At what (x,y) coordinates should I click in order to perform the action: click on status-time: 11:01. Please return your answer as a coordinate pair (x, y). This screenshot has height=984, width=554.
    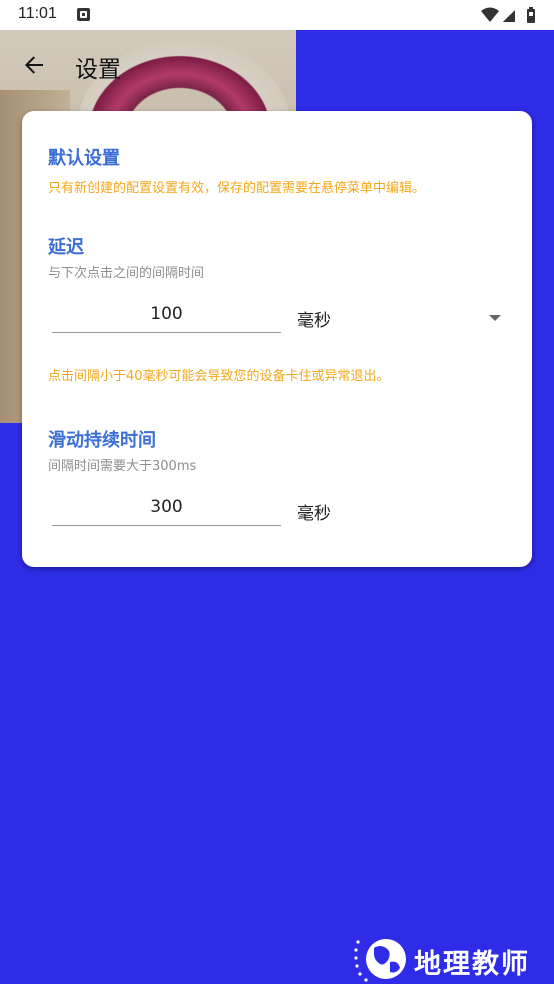
    Looking at the image, I should click on (37, 13).